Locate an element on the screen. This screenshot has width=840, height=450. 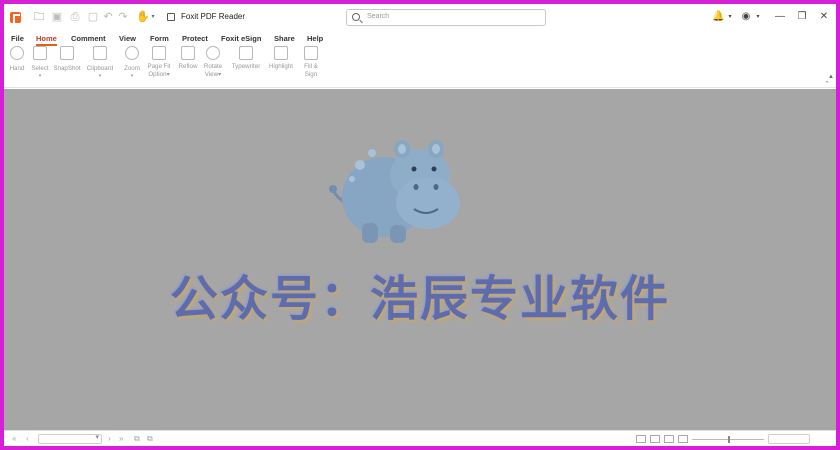
status-bar: « ‹ › » ⧉ ⧉ is located at coordinates (420, 438).